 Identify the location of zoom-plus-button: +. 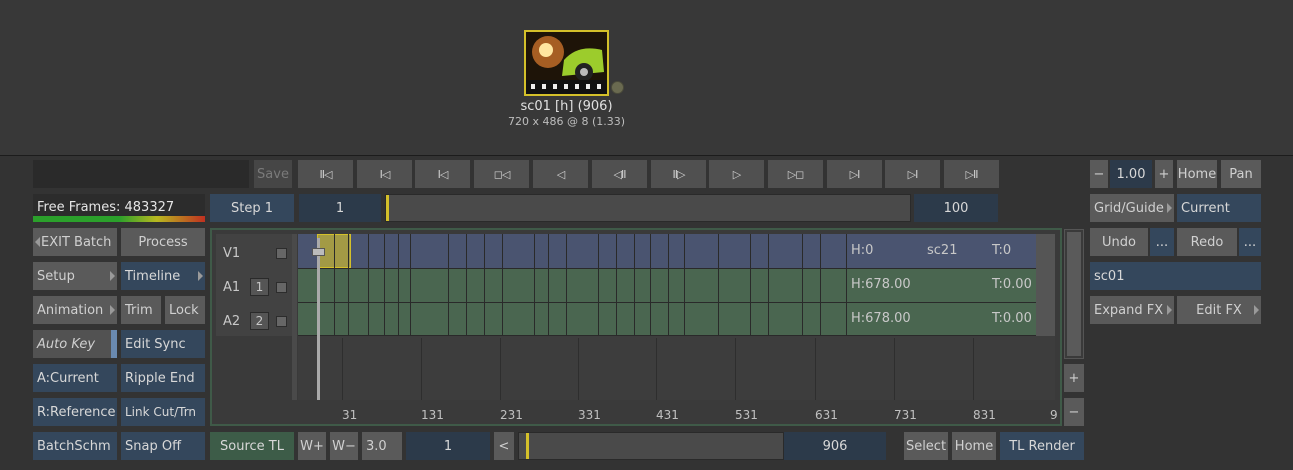
(1164, 174).